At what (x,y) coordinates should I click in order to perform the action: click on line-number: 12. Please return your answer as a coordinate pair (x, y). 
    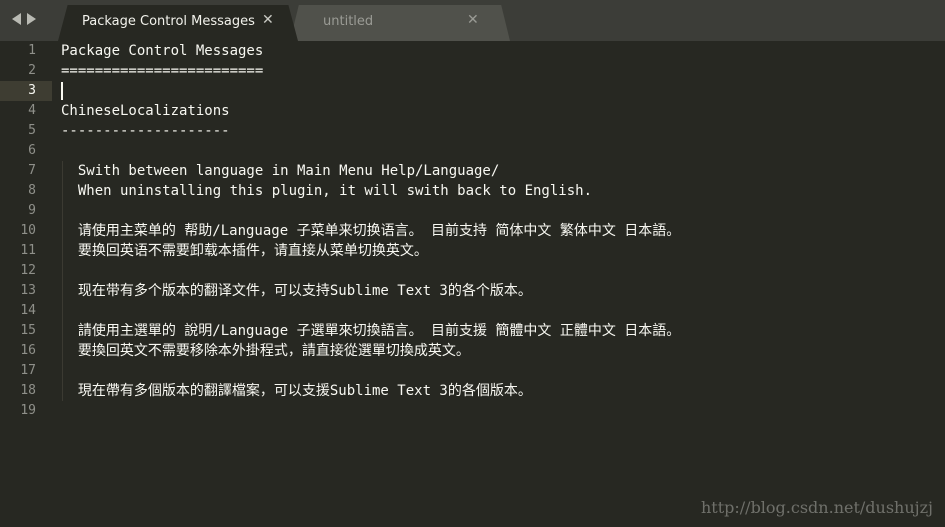
    Looking at the image, I should click on (28, 270).